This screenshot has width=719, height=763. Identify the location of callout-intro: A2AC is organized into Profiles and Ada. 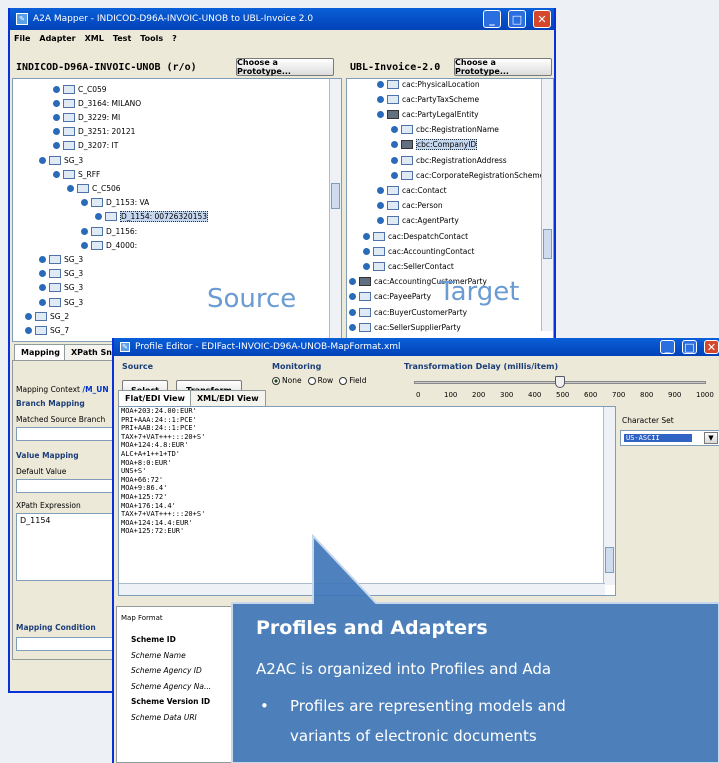
(404, 669).